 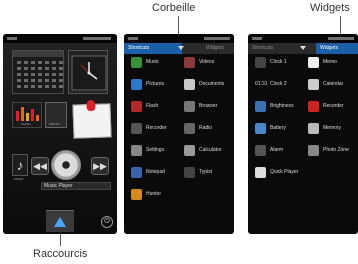 What do you see at coordinates (91, 105) in the screenshot?
I see `pushpin-icon` at bounding box center [91, 105].